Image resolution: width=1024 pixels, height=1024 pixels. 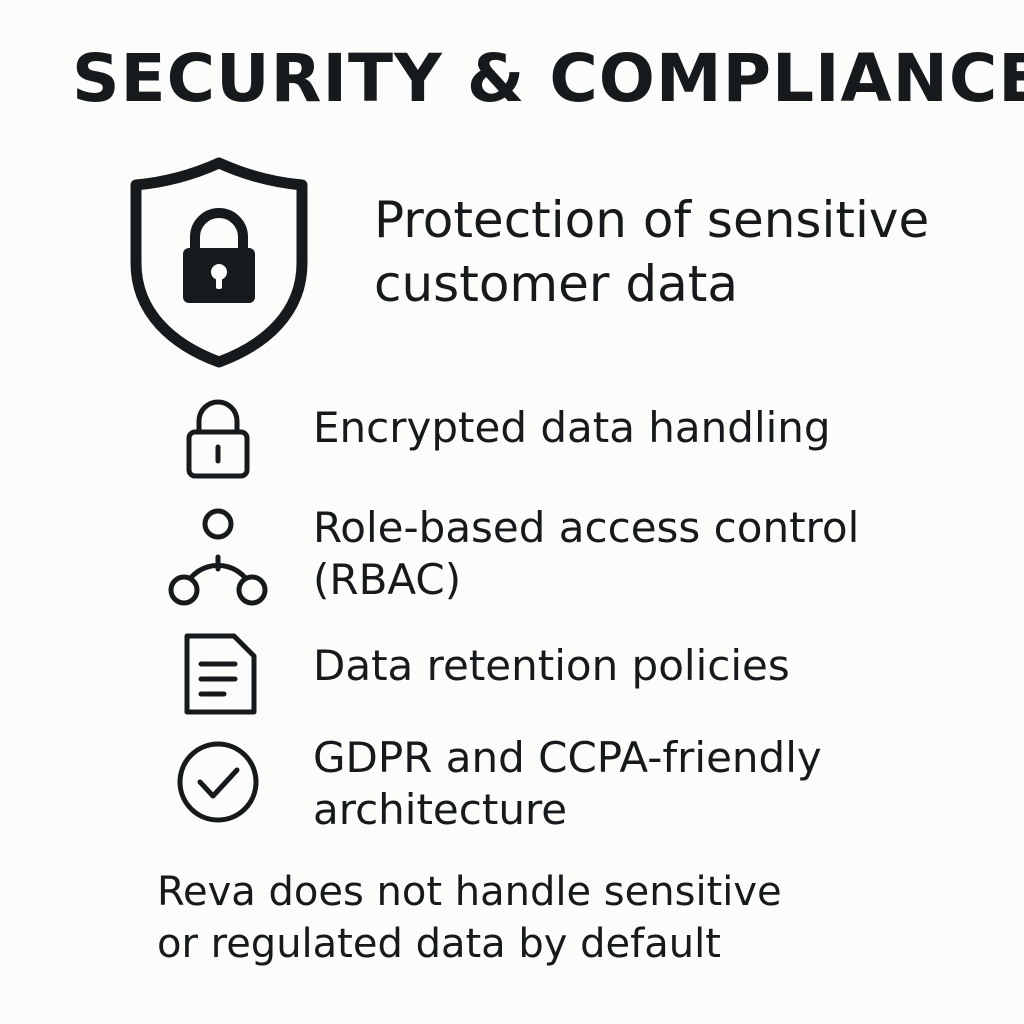 I want to click on feature-item-retention: Data retention policies, so click(x=653, y=666).